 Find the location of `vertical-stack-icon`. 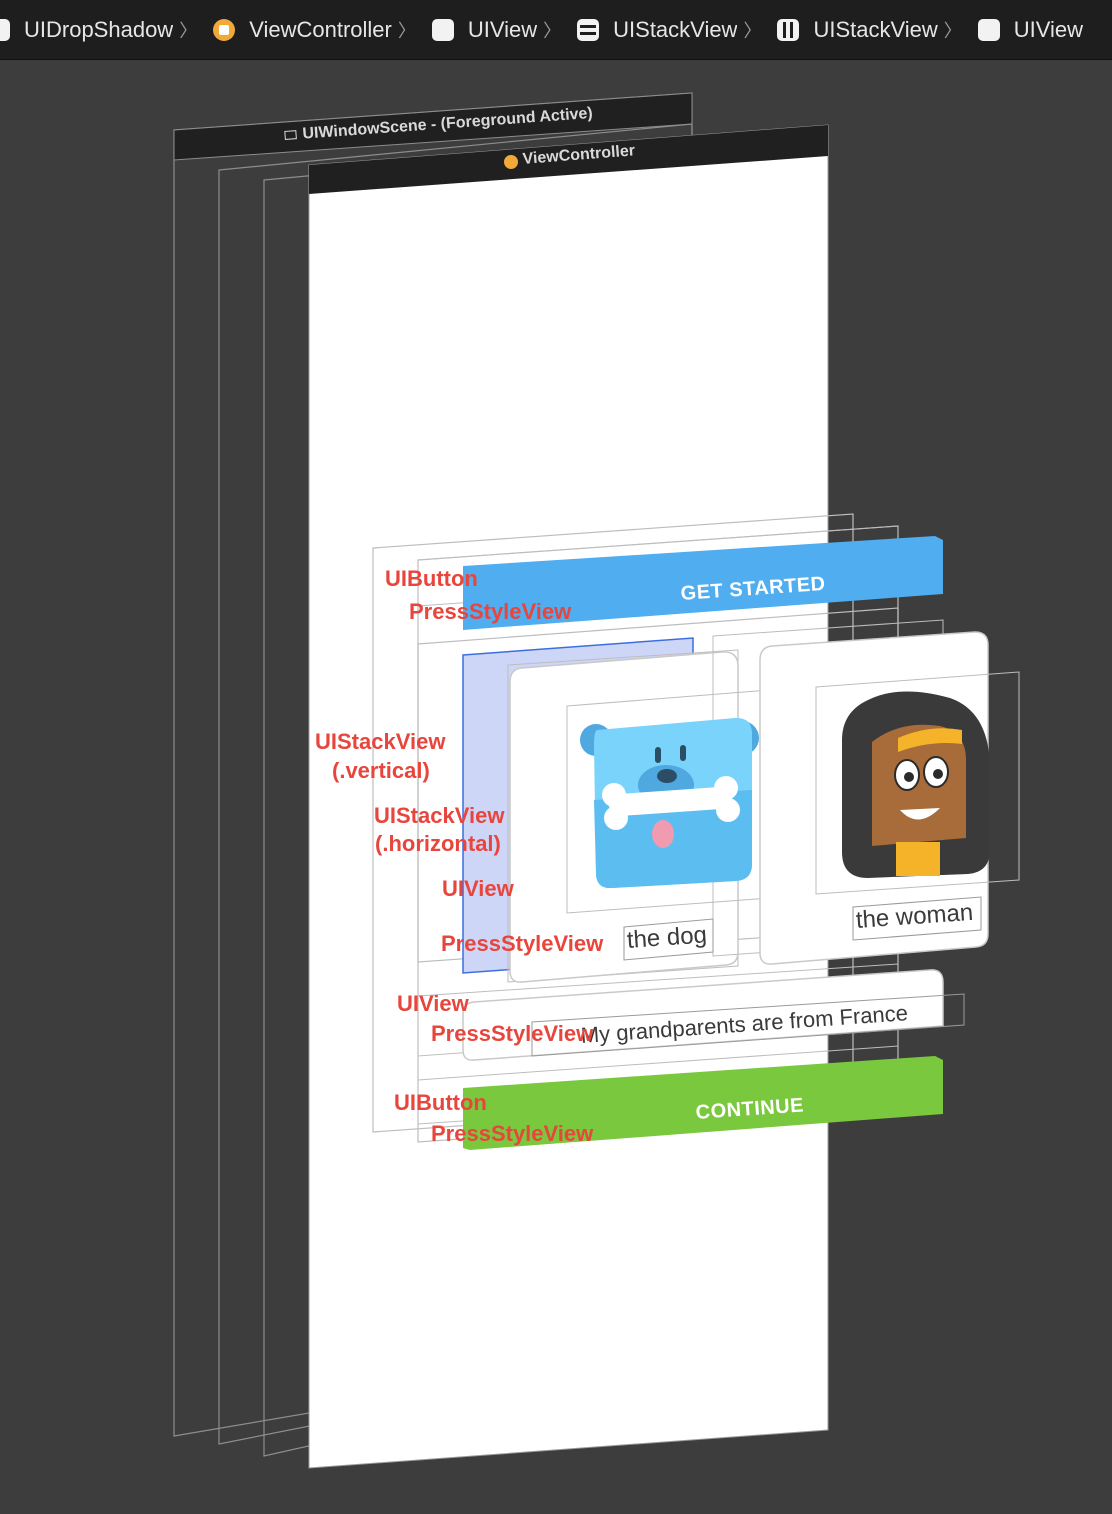

vertical-stack-icon is located at coordinates (588, 29).